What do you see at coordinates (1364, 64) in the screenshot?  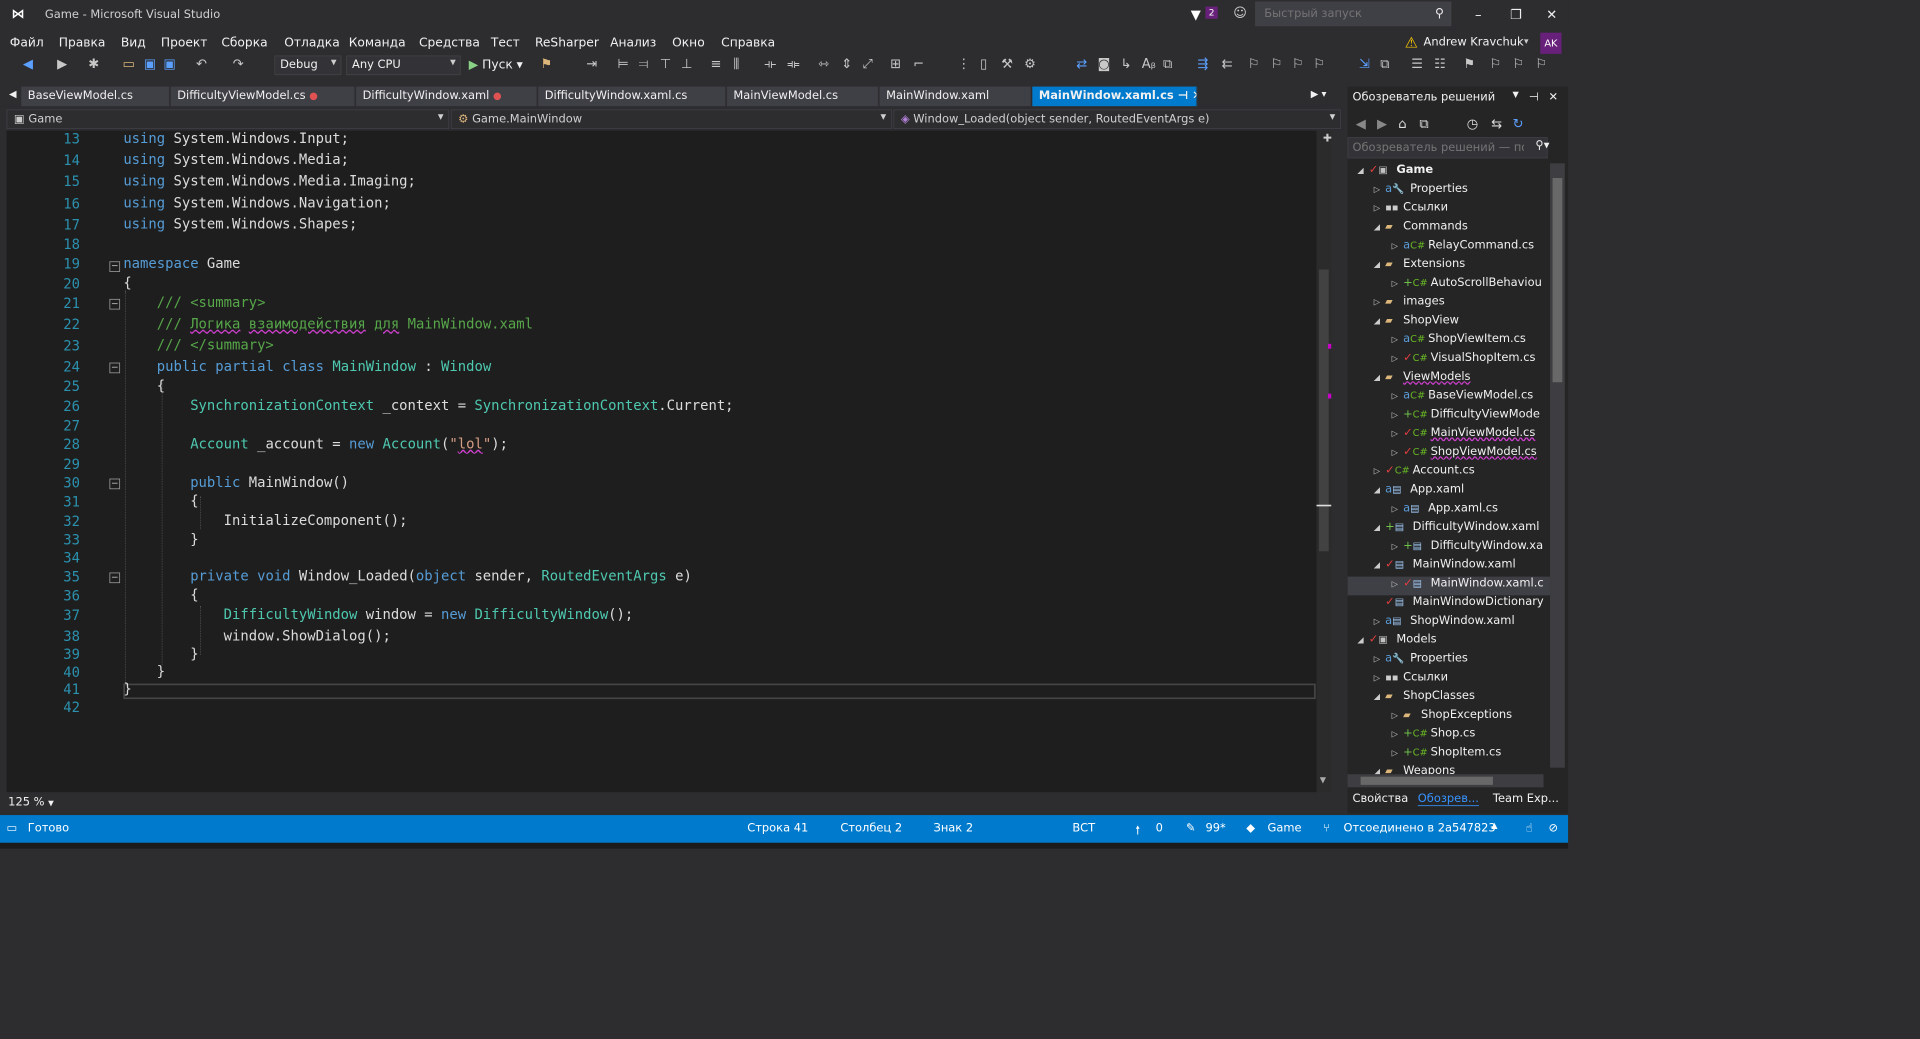 I see `solution-tb-icon: ⇲` at bounding box center [1364, 64].